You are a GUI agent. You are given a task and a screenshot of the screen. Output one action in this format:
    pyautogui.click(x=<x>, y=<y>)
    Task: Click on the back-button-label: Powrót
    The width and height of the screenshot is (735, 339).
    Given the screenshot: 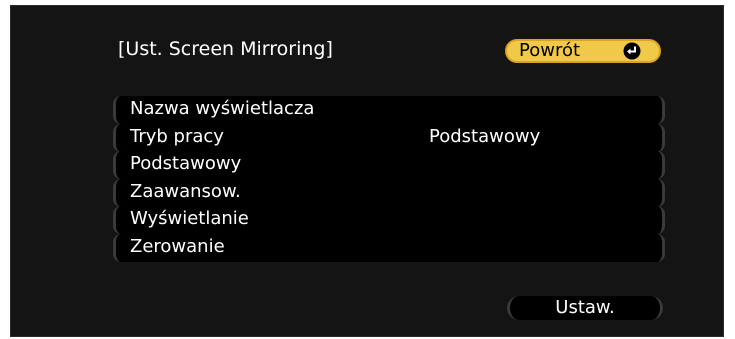 What is the action you would take?
    pyautogui.click(x=550, y=50)
    